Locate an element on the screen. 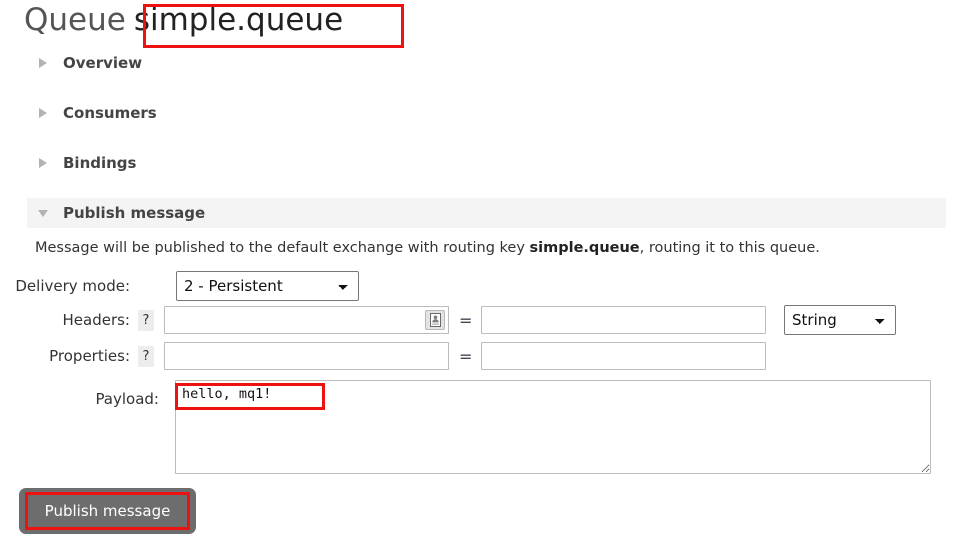  properties-help-icon: ? is located at coordinates (146, 356).